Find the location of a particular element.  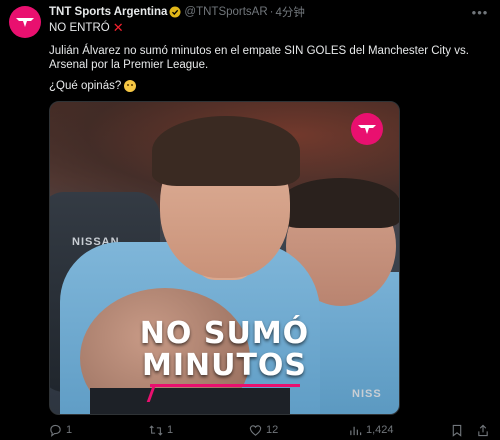

tnt-watermark-icon is located at coordinates (367, 129).